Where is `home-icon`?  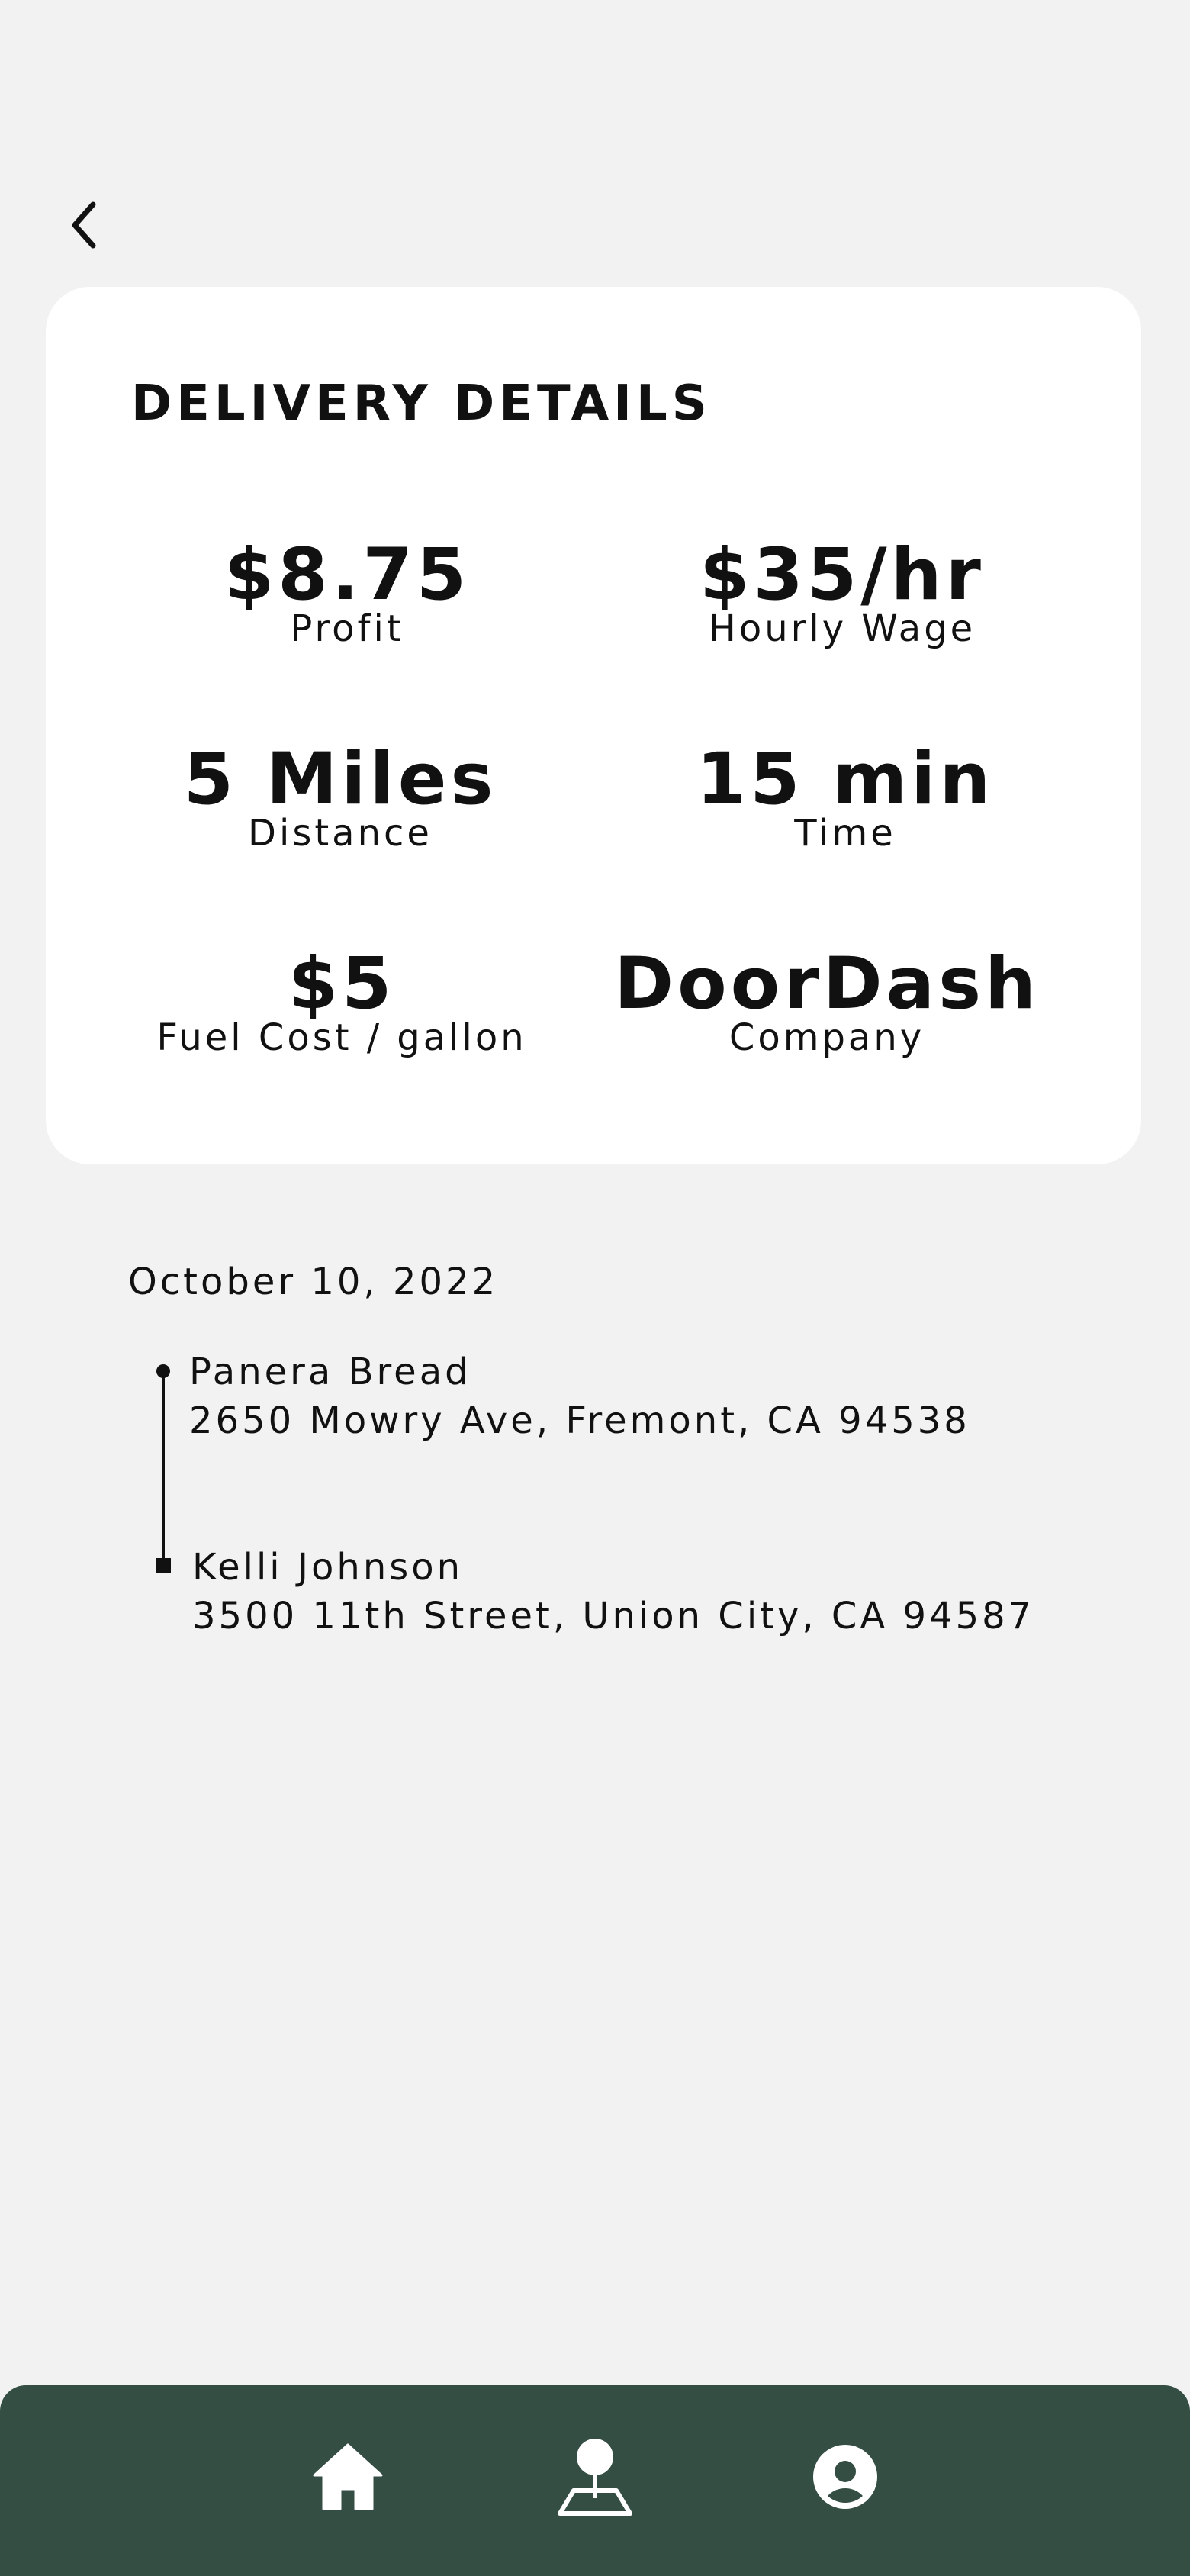 home-icon is located at coordinates (348, 2476).